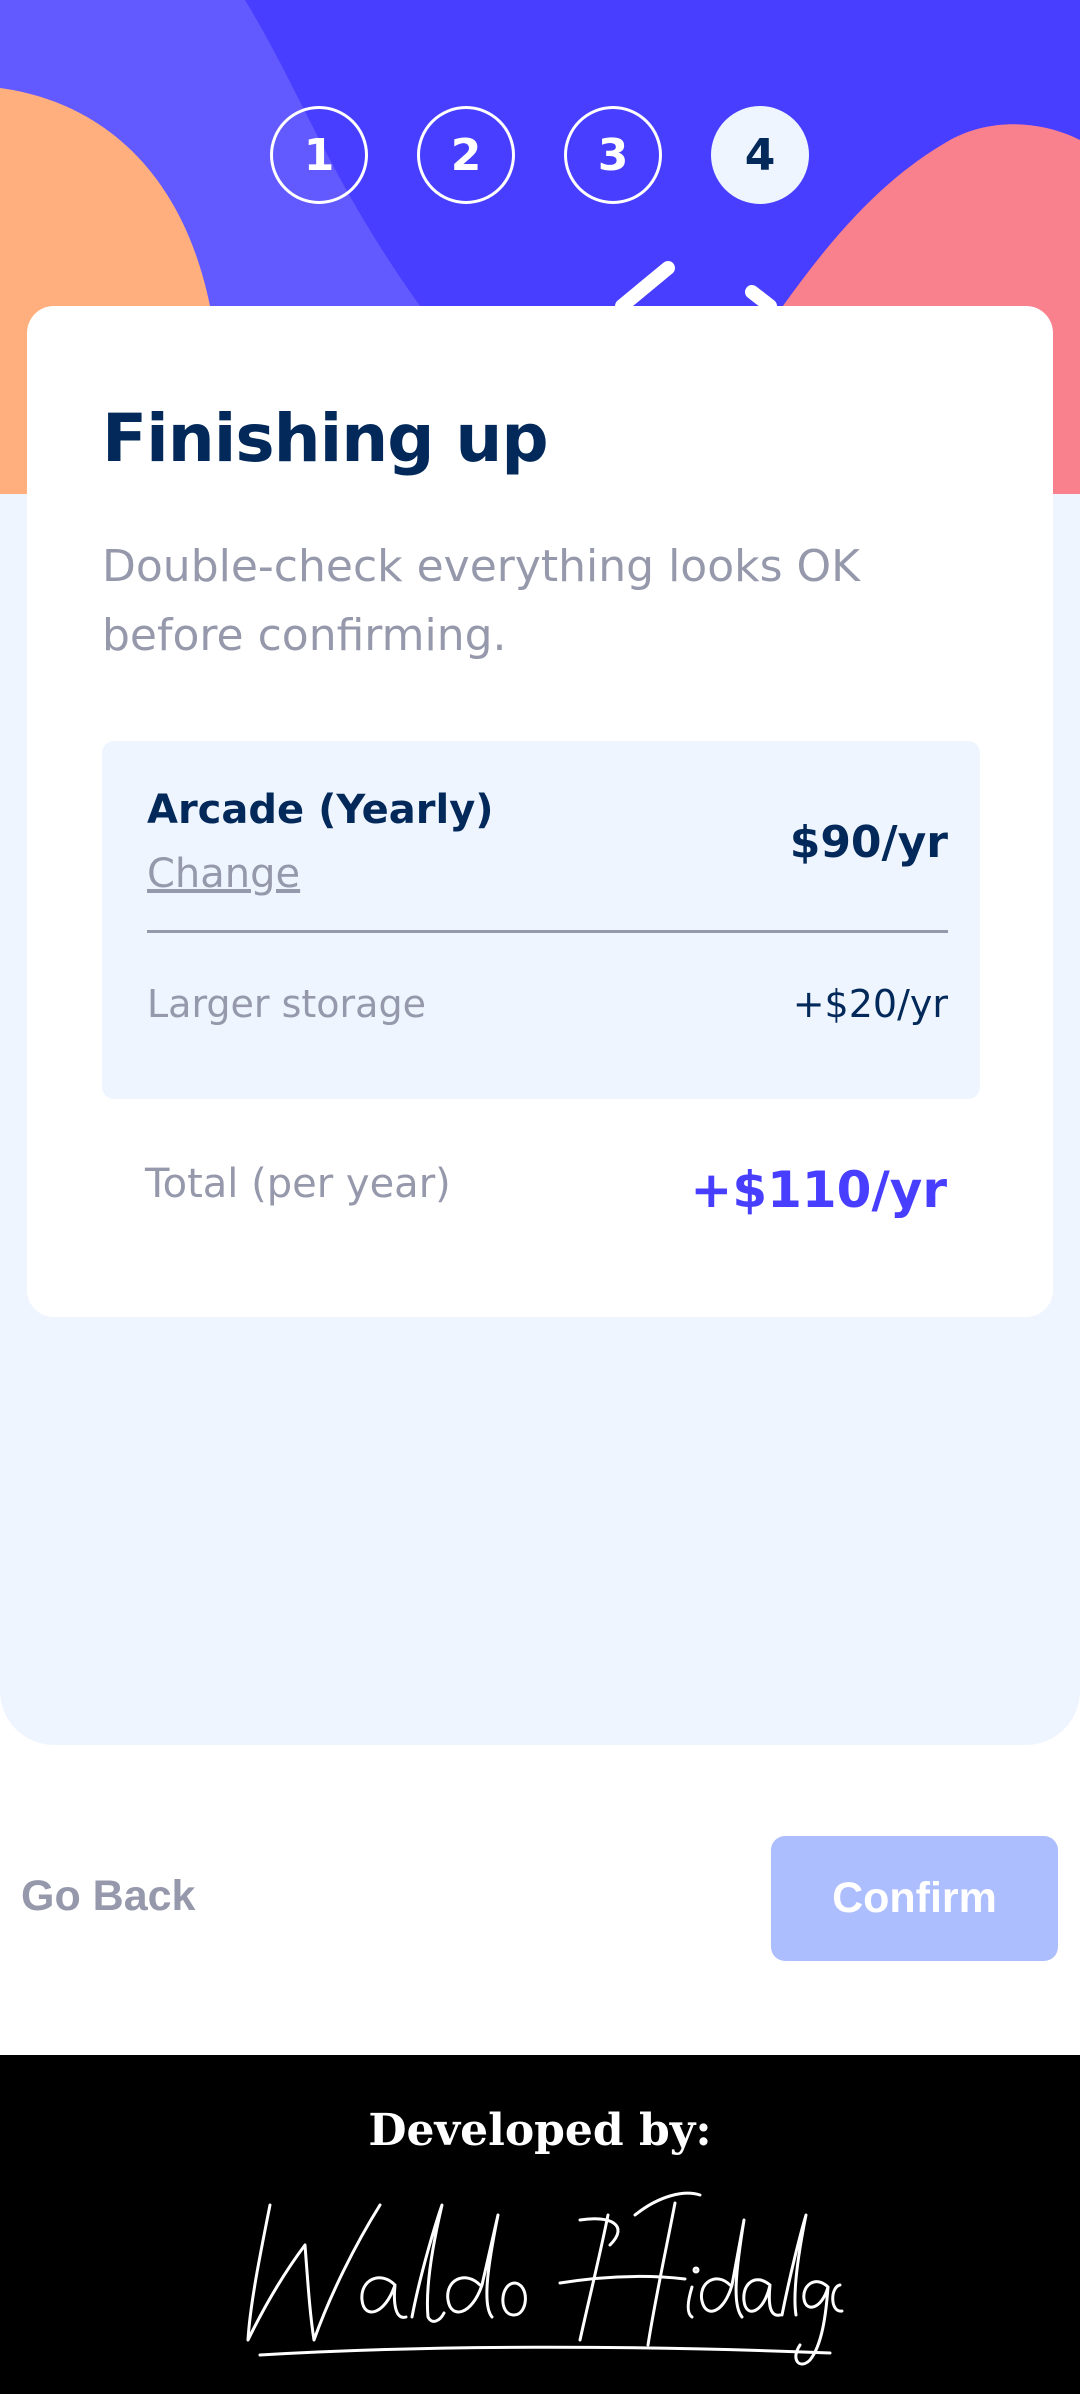 This screenshot has width=1080, height=2394. I want to click on step-2: 2, so click(466, 155).